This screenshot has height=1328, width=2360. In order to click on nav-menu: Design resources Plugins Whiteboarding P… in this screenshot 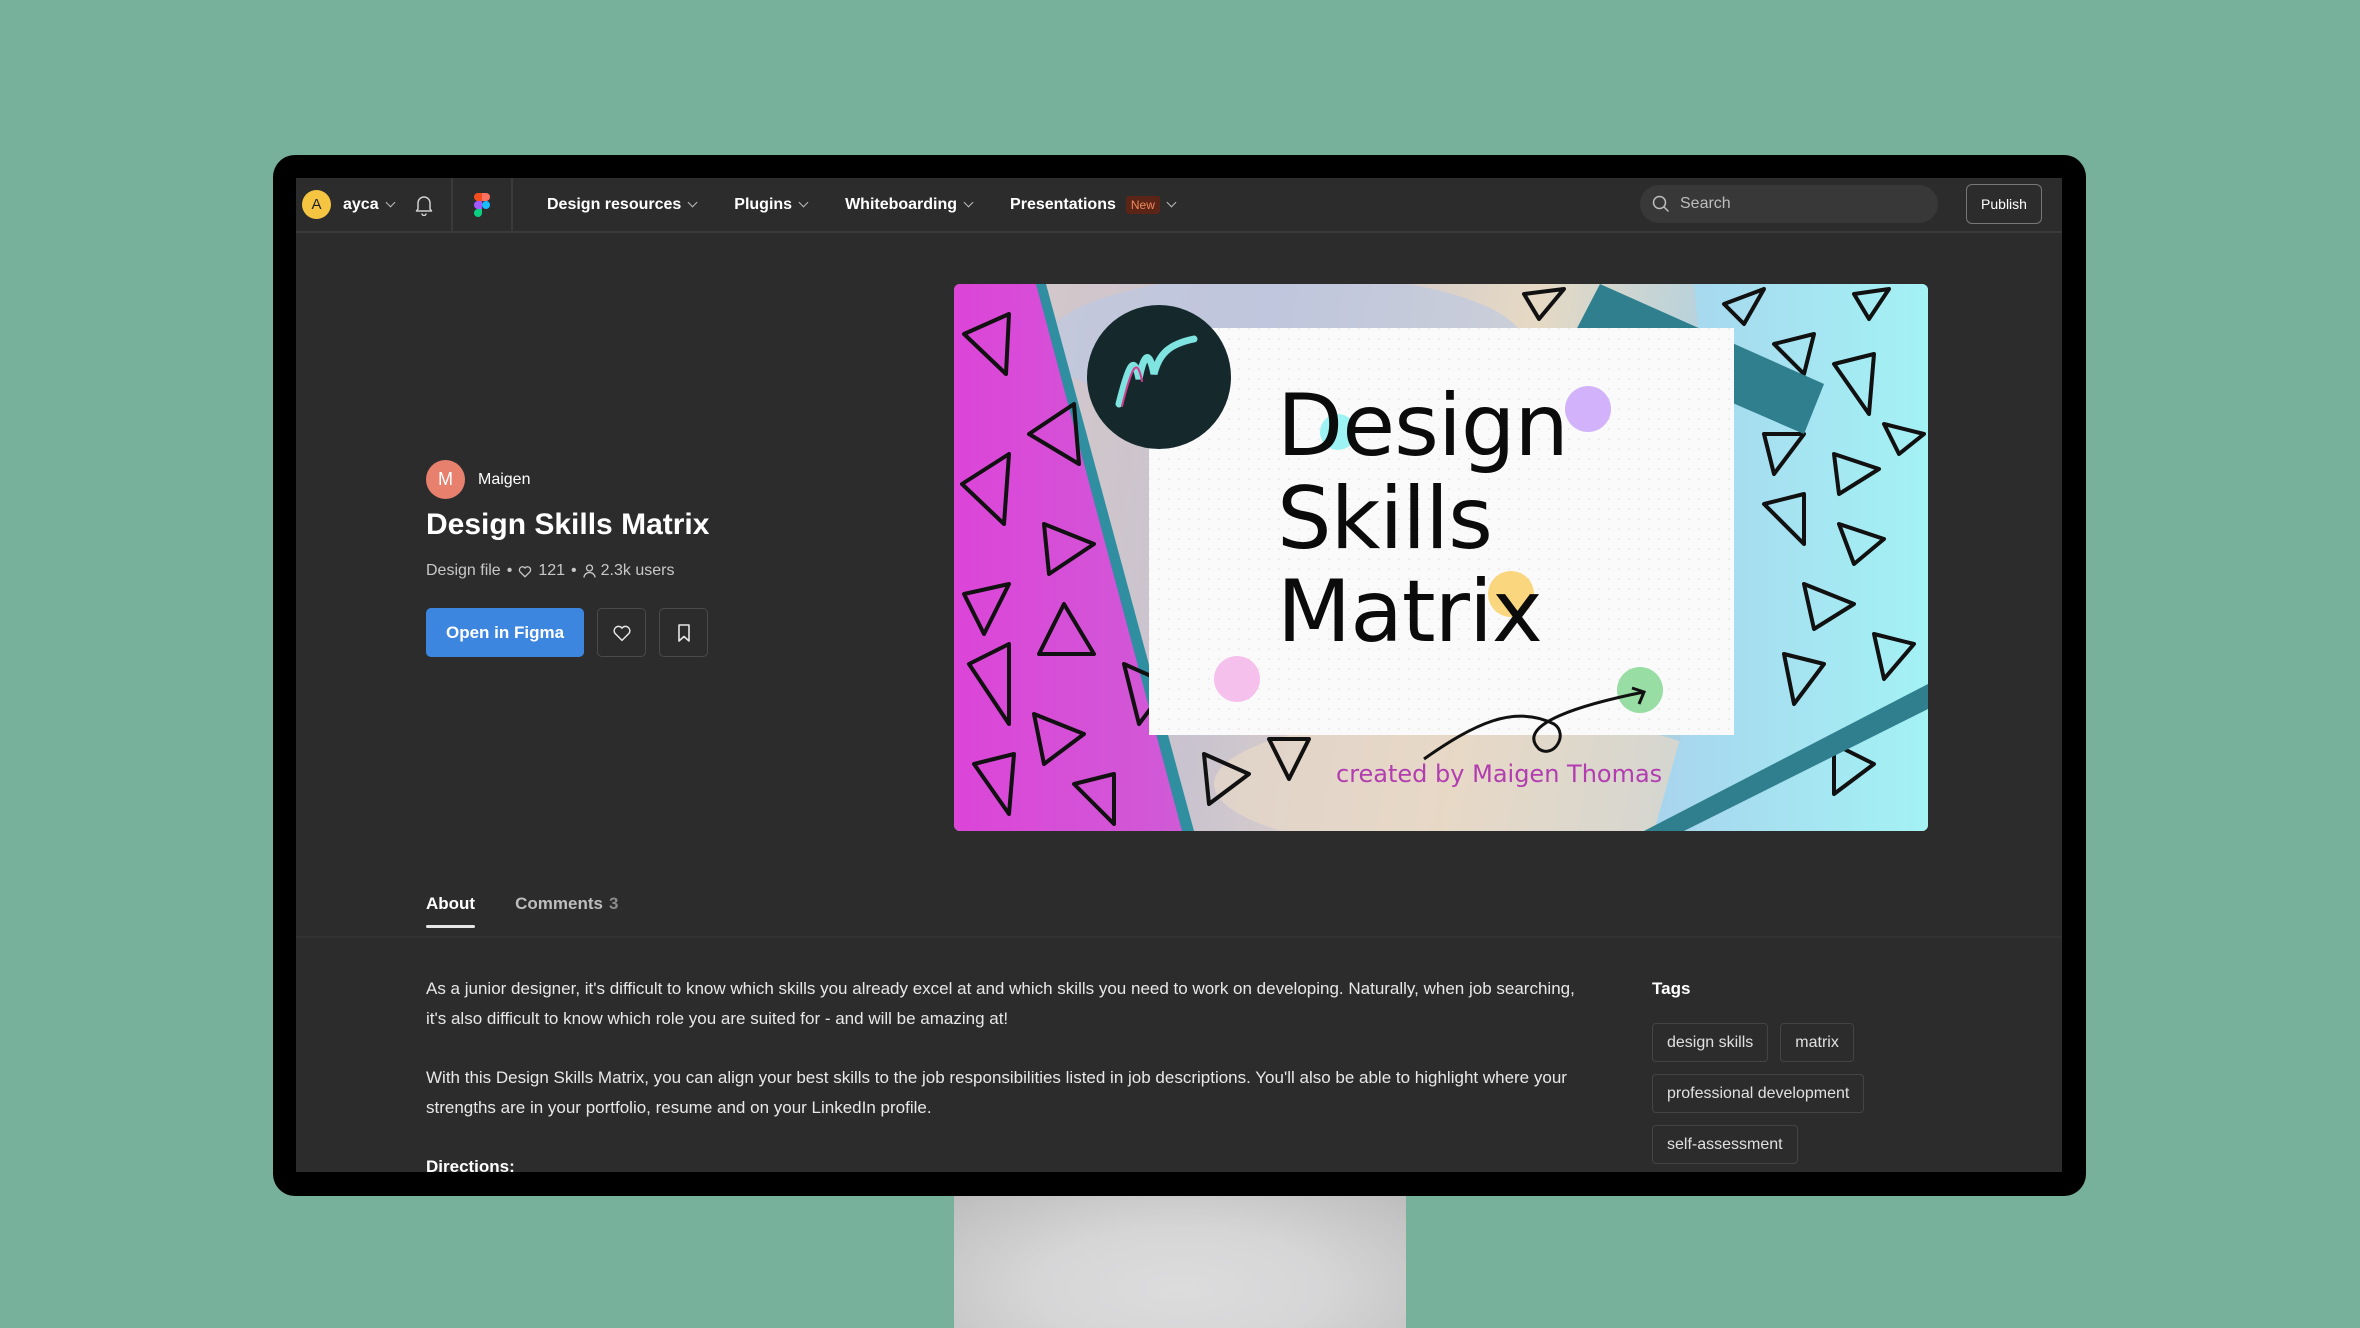, I will do `click(880, 204)`.